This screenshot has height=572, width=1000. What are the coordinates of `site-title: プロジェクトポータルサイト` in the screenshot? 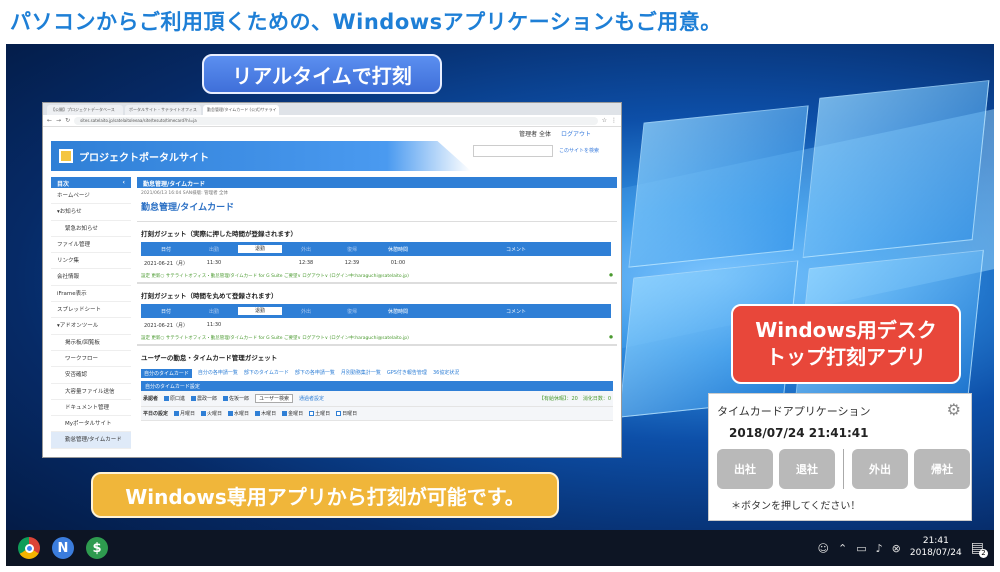 It's located at (144, 158).